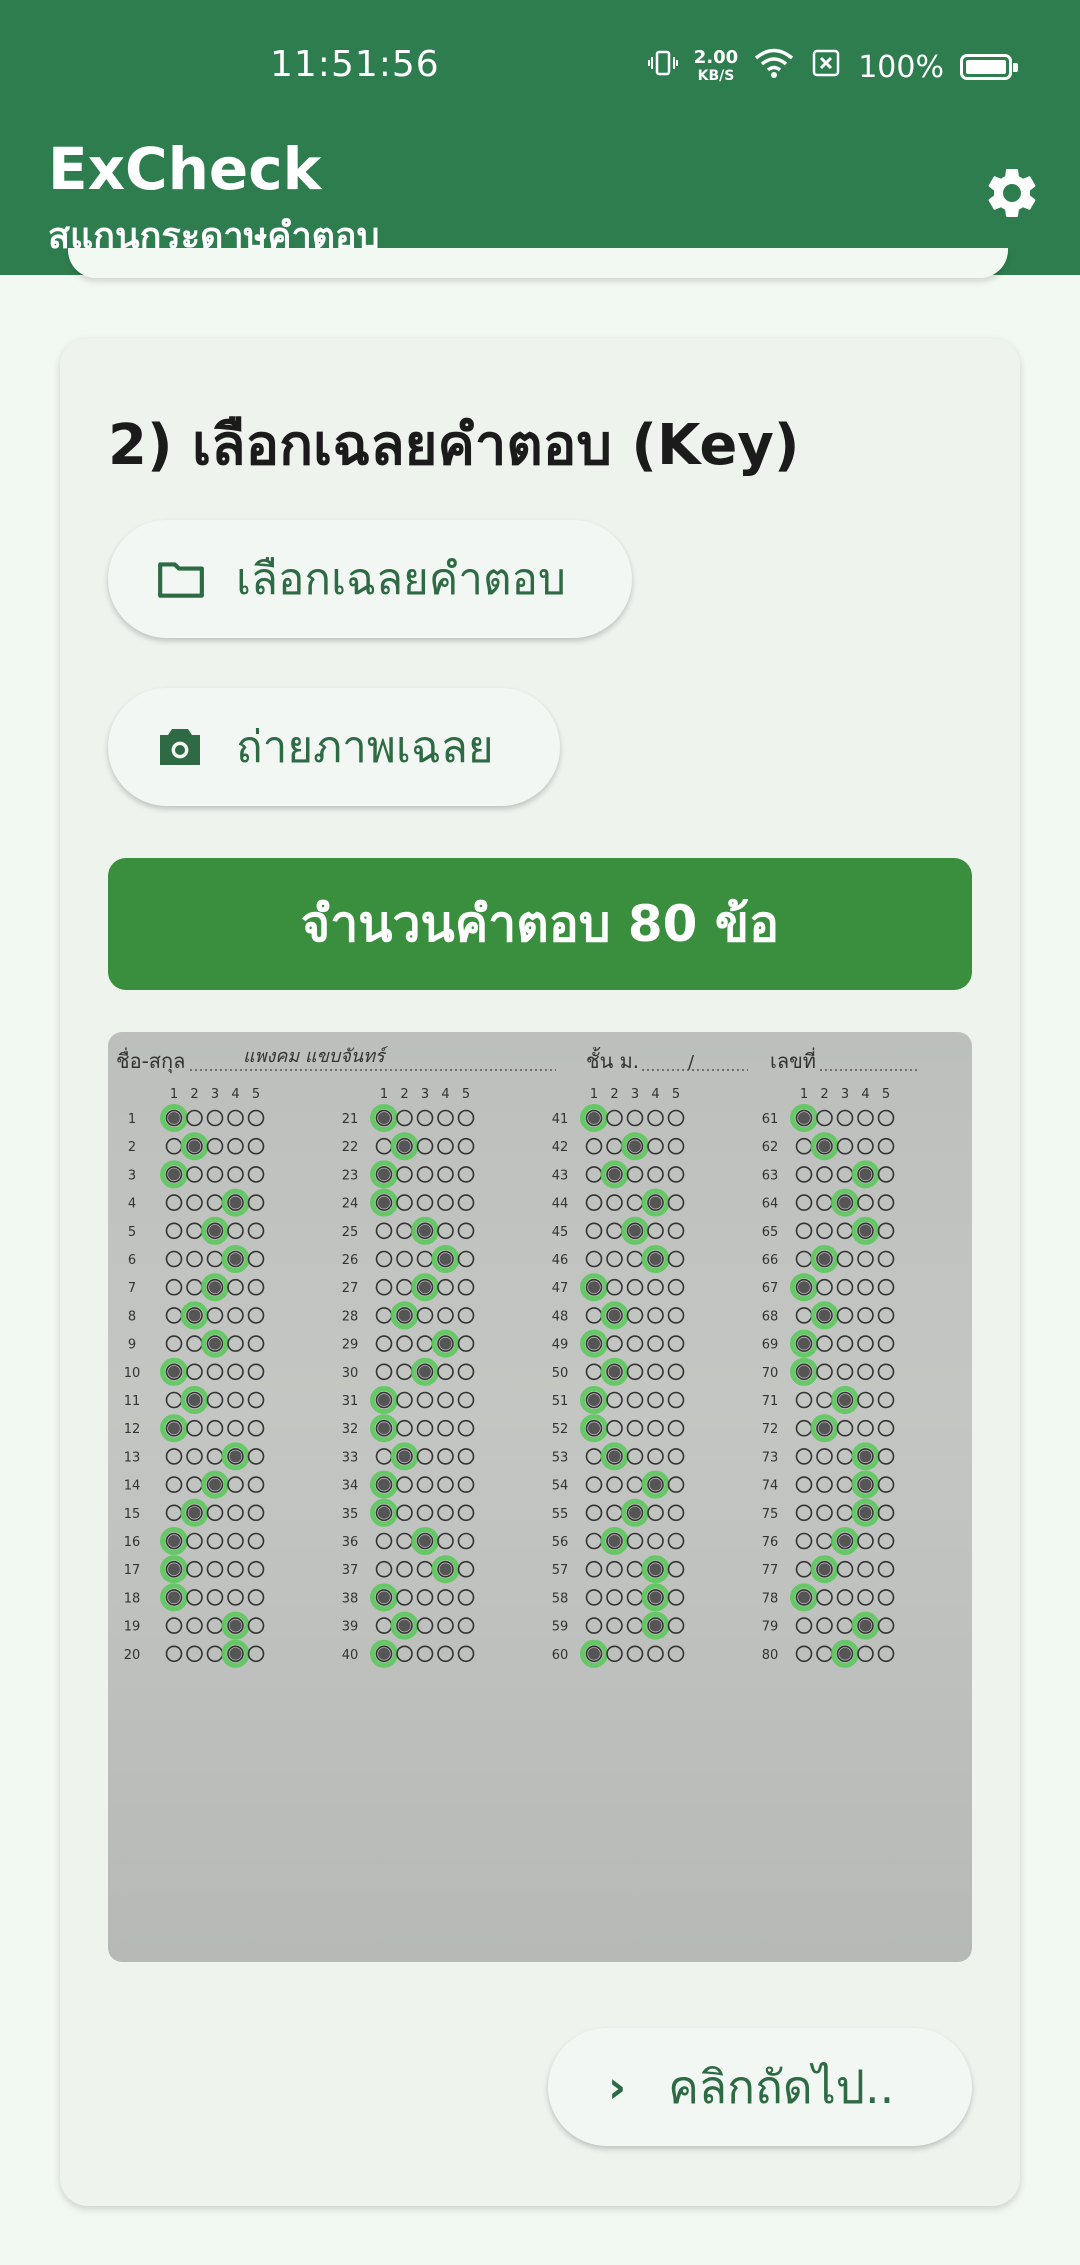 The image size is (1080, 2265). Describe the element at coordinates (384, 1094) in the screenshot. I see `choice-label: 1` at that location.